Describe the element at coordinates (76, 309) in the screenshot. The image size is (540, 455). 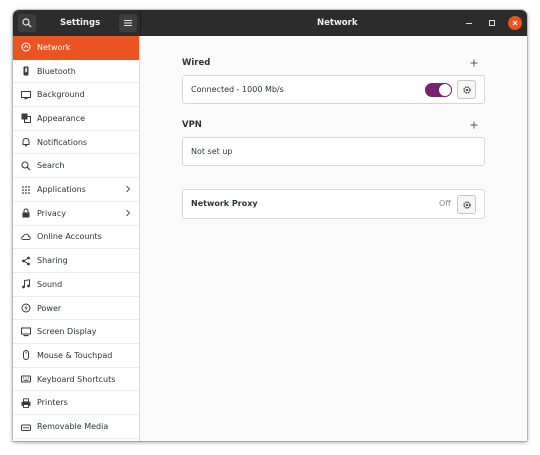
I see `sidebar-item-power: Power` at that location.